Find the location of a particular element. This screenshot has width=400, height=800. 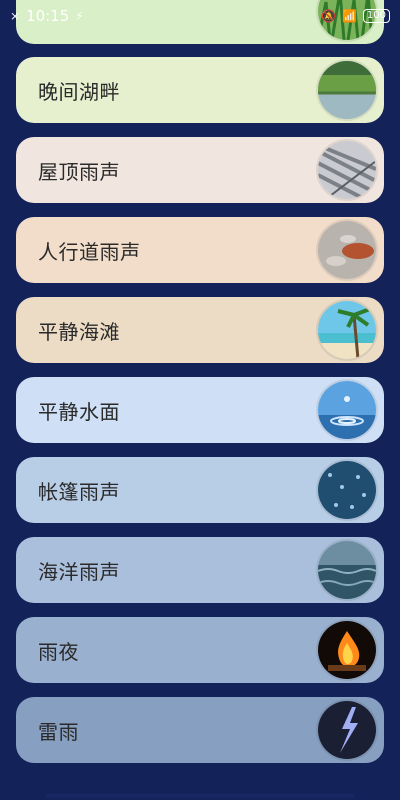

sidewalk-thumbnail-icon is located at coordinates (347, 250).